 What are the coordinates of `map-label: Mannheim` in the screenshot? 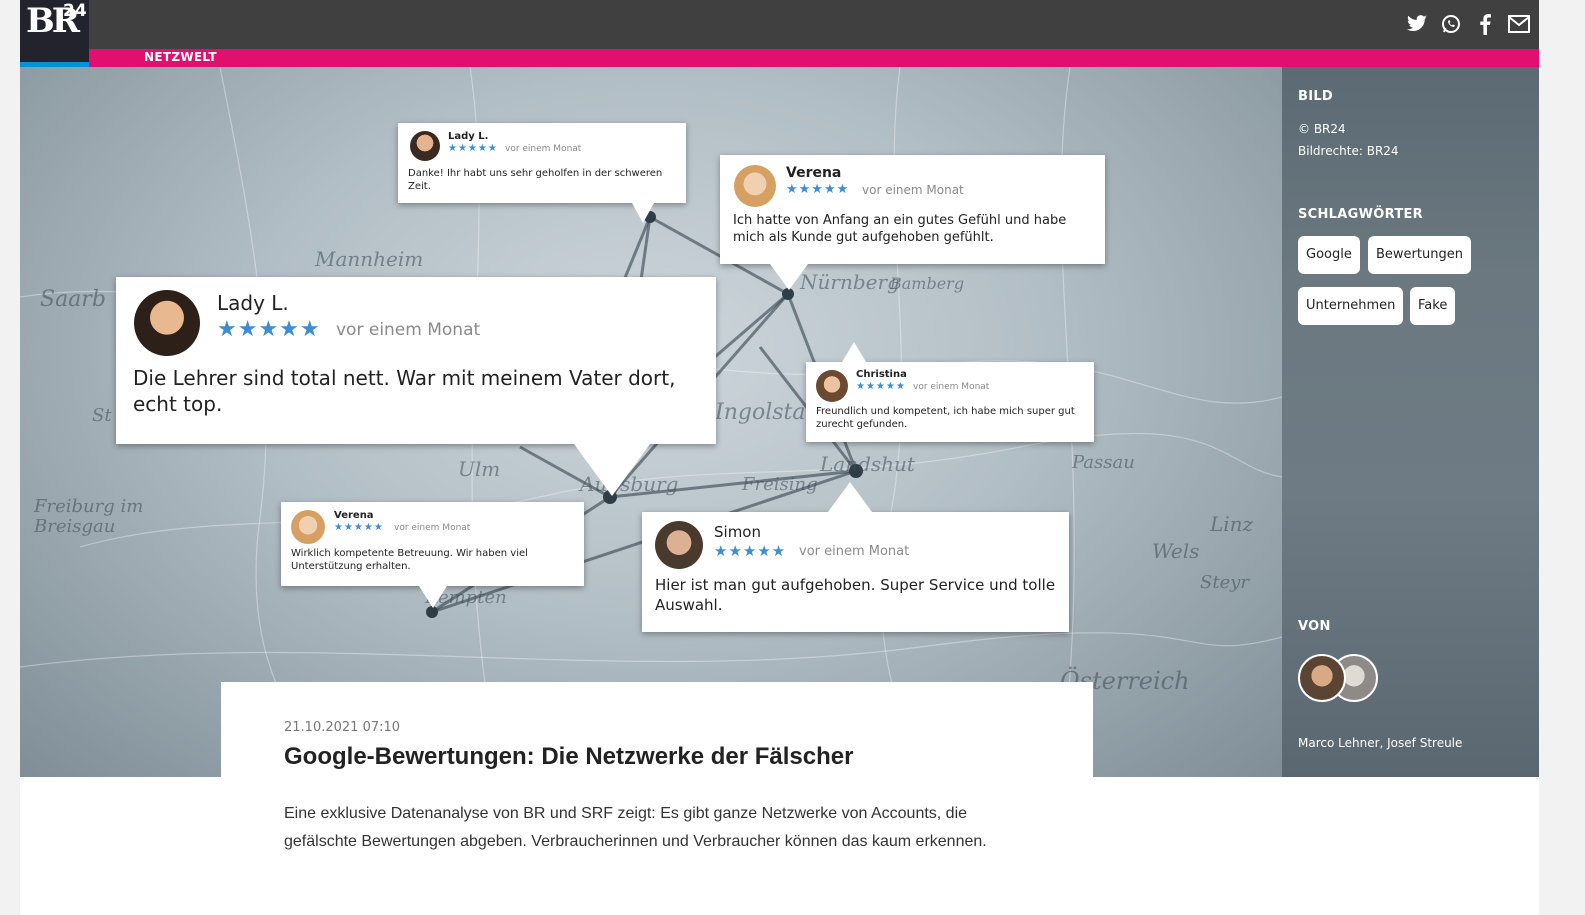 It's located at (369, 259).